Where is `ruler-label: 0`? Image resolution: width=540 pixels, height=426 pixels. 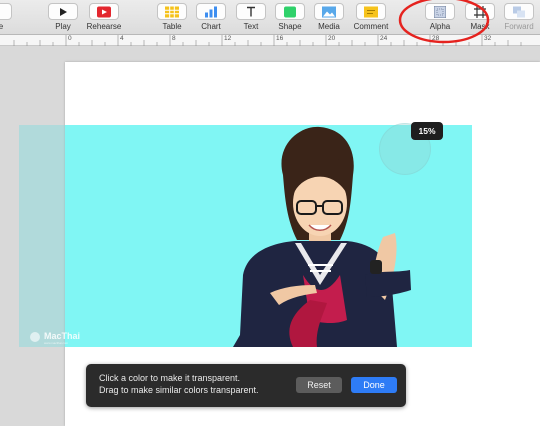 ruler-label: 0 is located at coordinates (70, 38).